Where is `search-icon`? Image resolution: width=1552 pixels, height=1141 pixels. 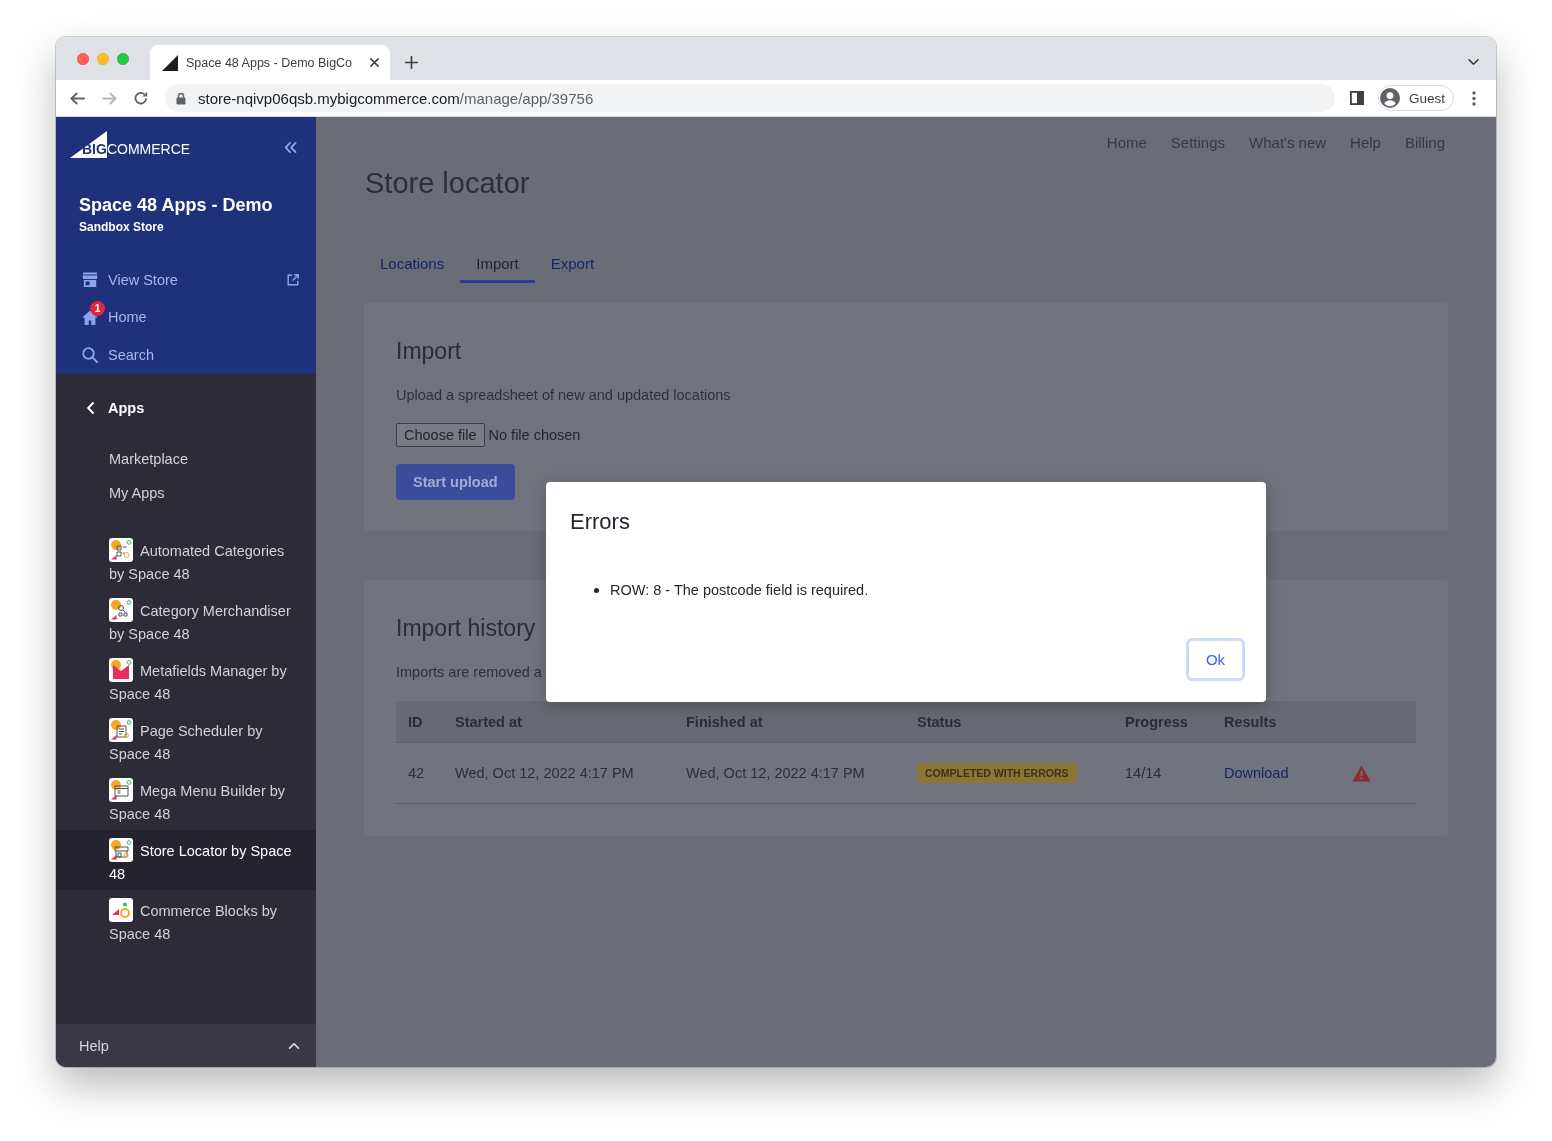
search-icon is located at coordinates (90, 354).